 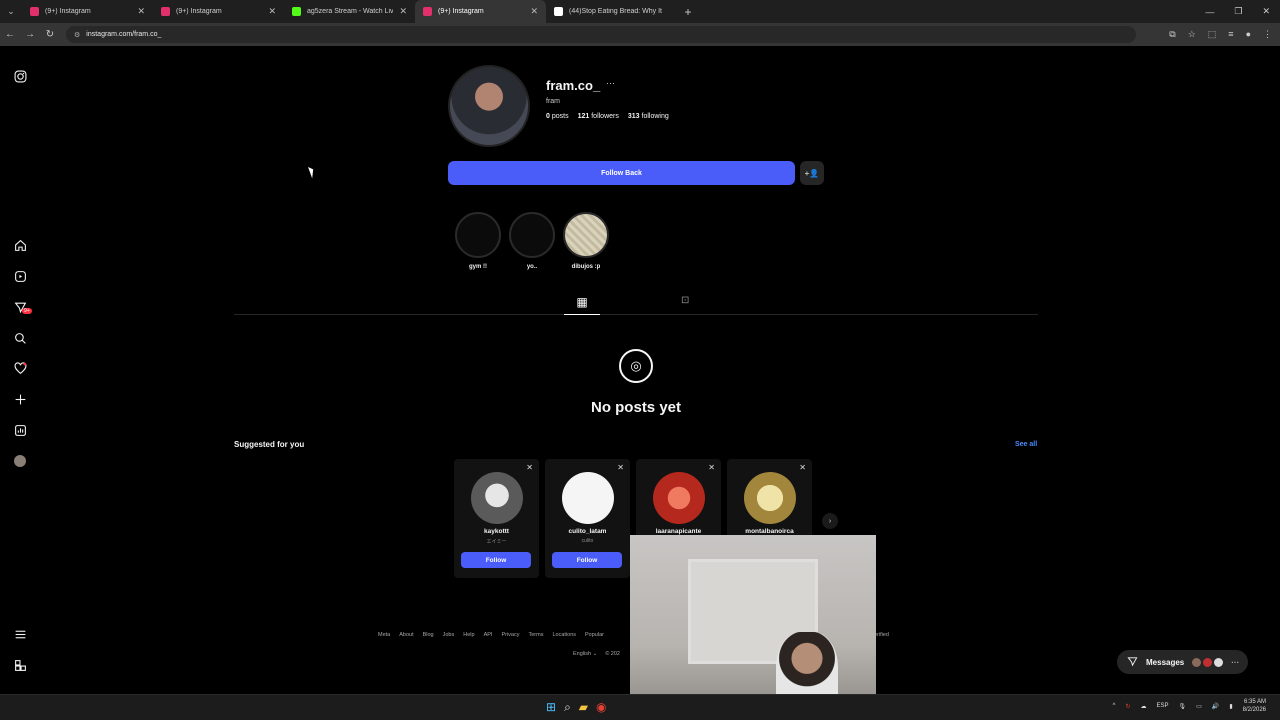 What do you see at coordinates (10, 34) in the screenshot?
I see `back-icon: ←` at bounding box center [10, 34].